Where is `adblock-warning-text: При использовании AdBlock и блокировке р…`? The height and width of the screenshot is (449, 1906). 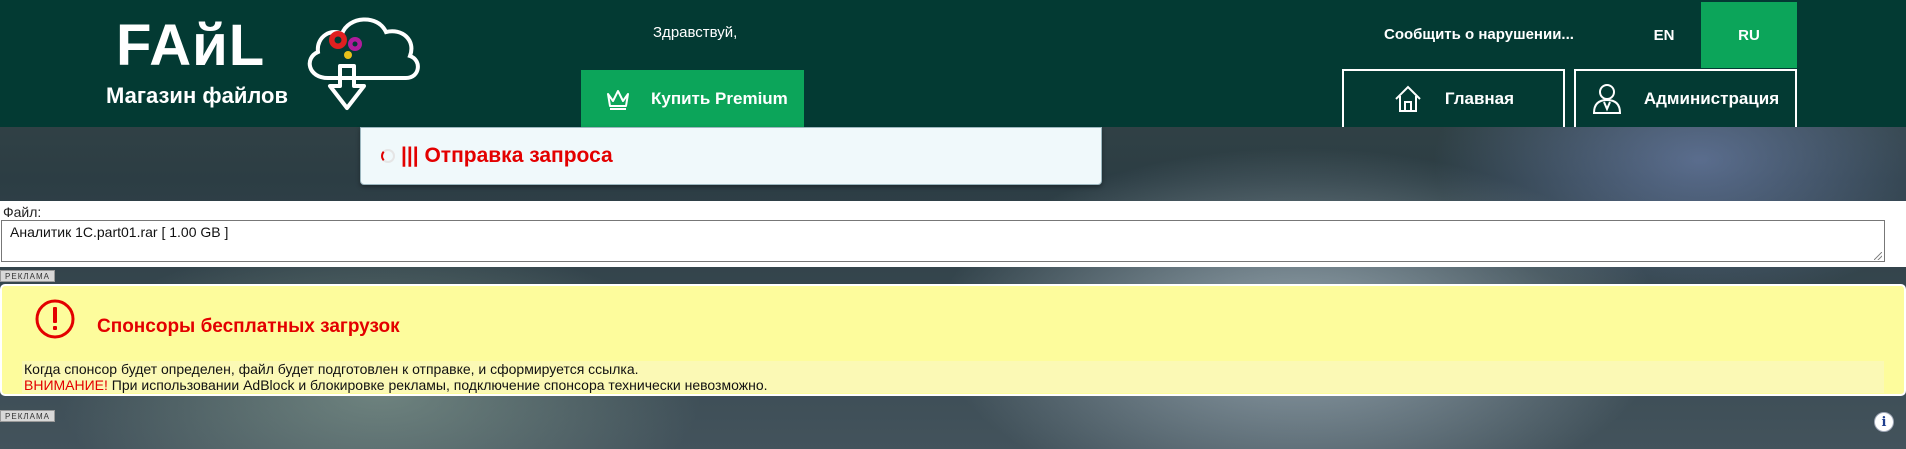
adblock-warning-text: При использовании AdBlock и блокировке р… is located at coordinates (437, 385).